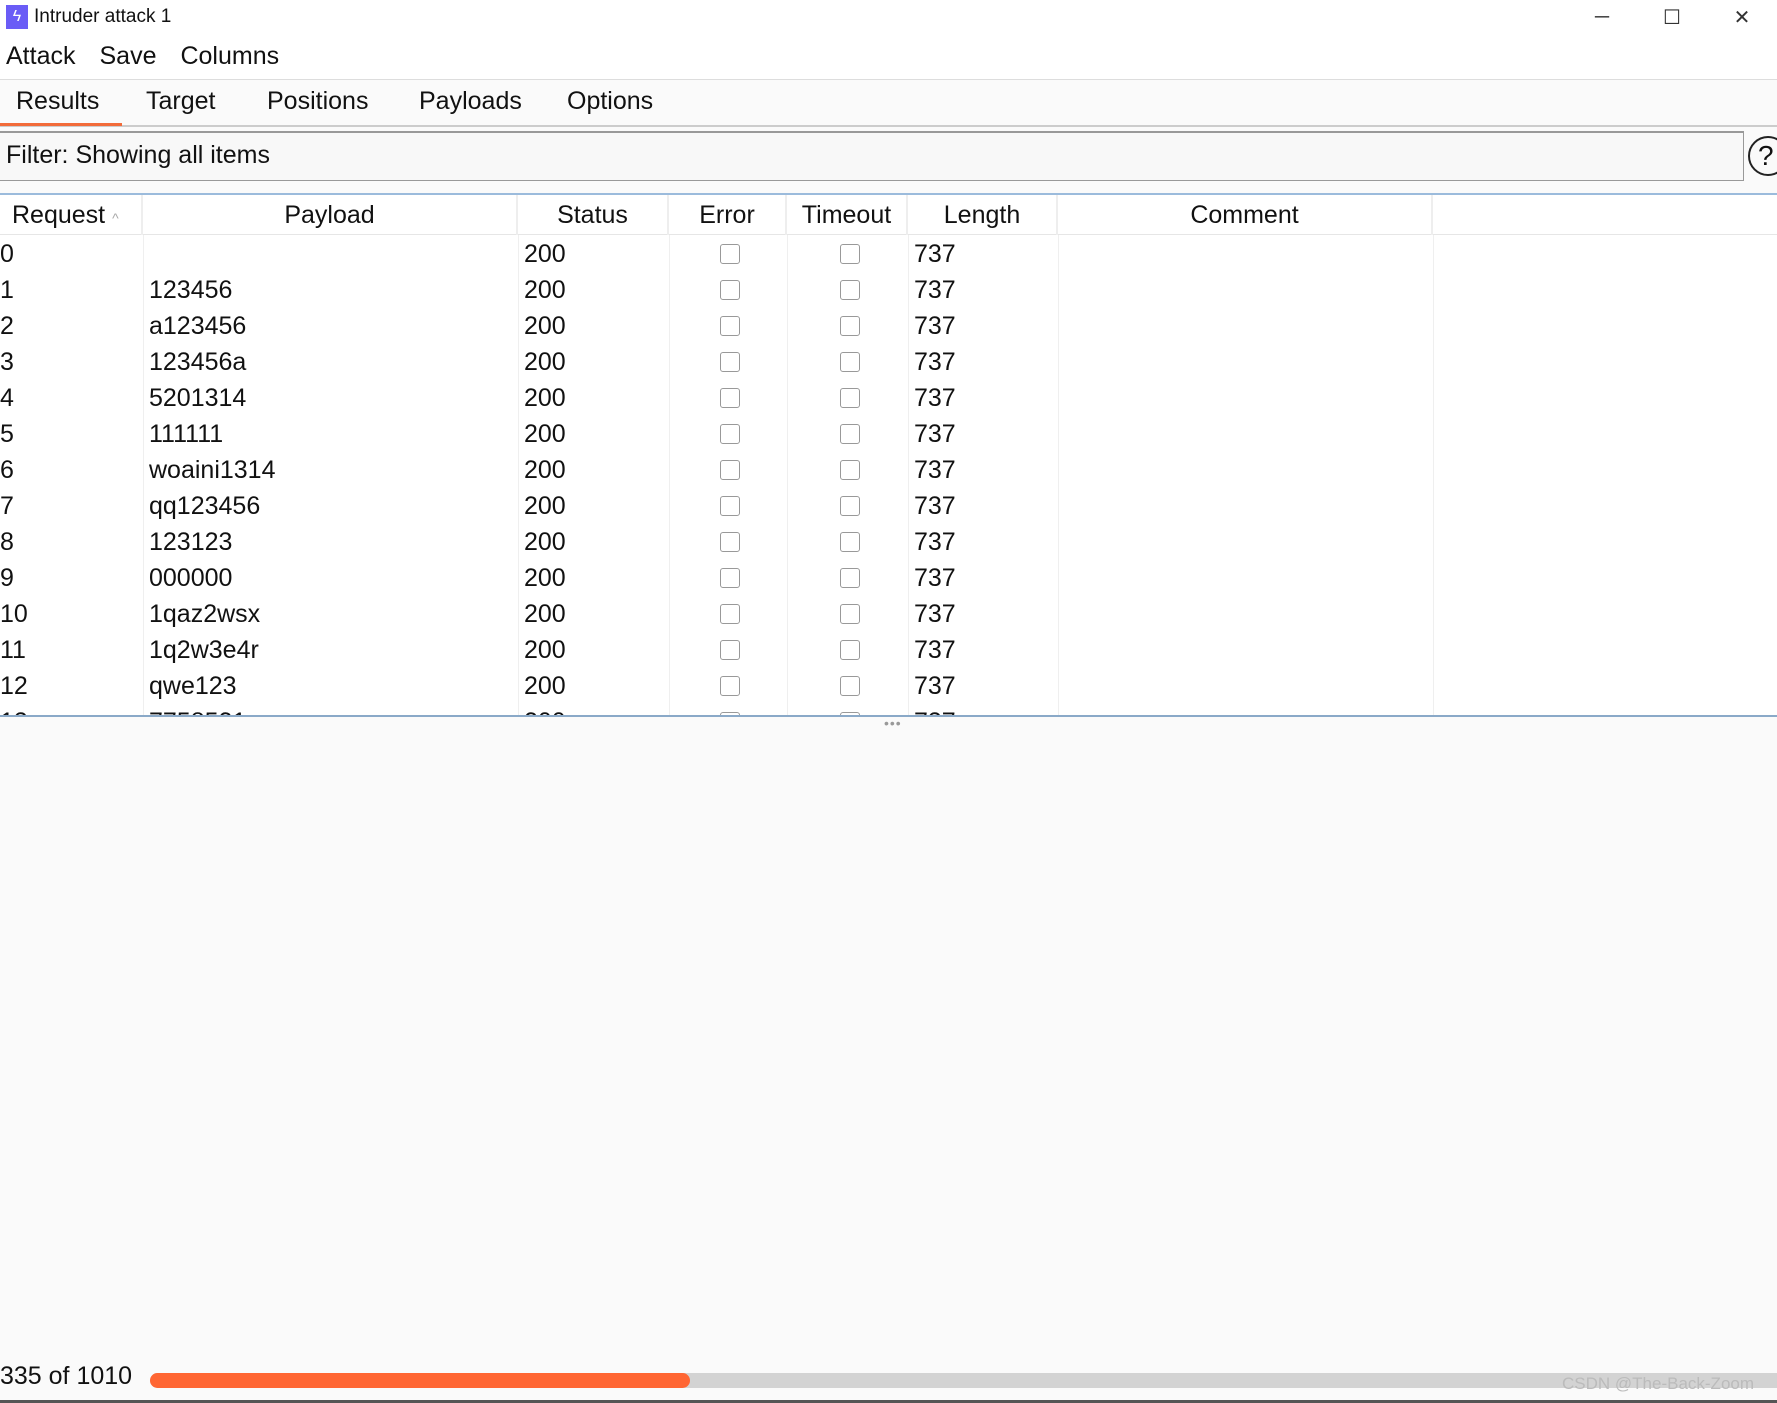 Image resolution: width=1777 pixels, height=1403 pixels. Describe the element at coordinates (847, 215) in the screenshot. I see `column-header-timeout: Timeout` at that location.